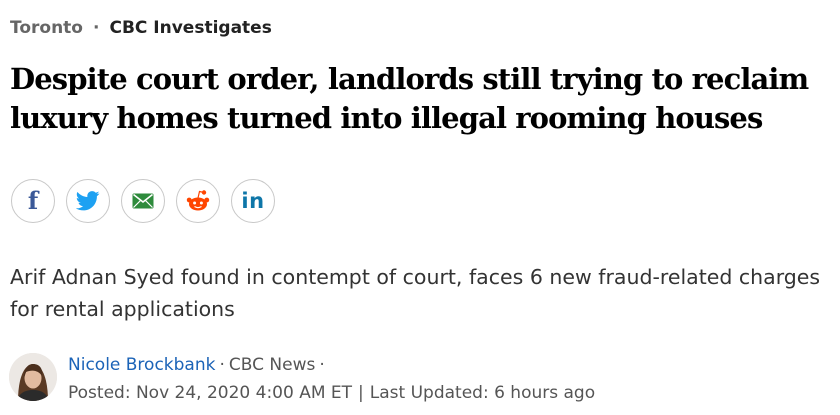 This screenshot has height=415, width=840. I want to click on breadcrumb-section-link: CBC Investigates, so click(190, 28).